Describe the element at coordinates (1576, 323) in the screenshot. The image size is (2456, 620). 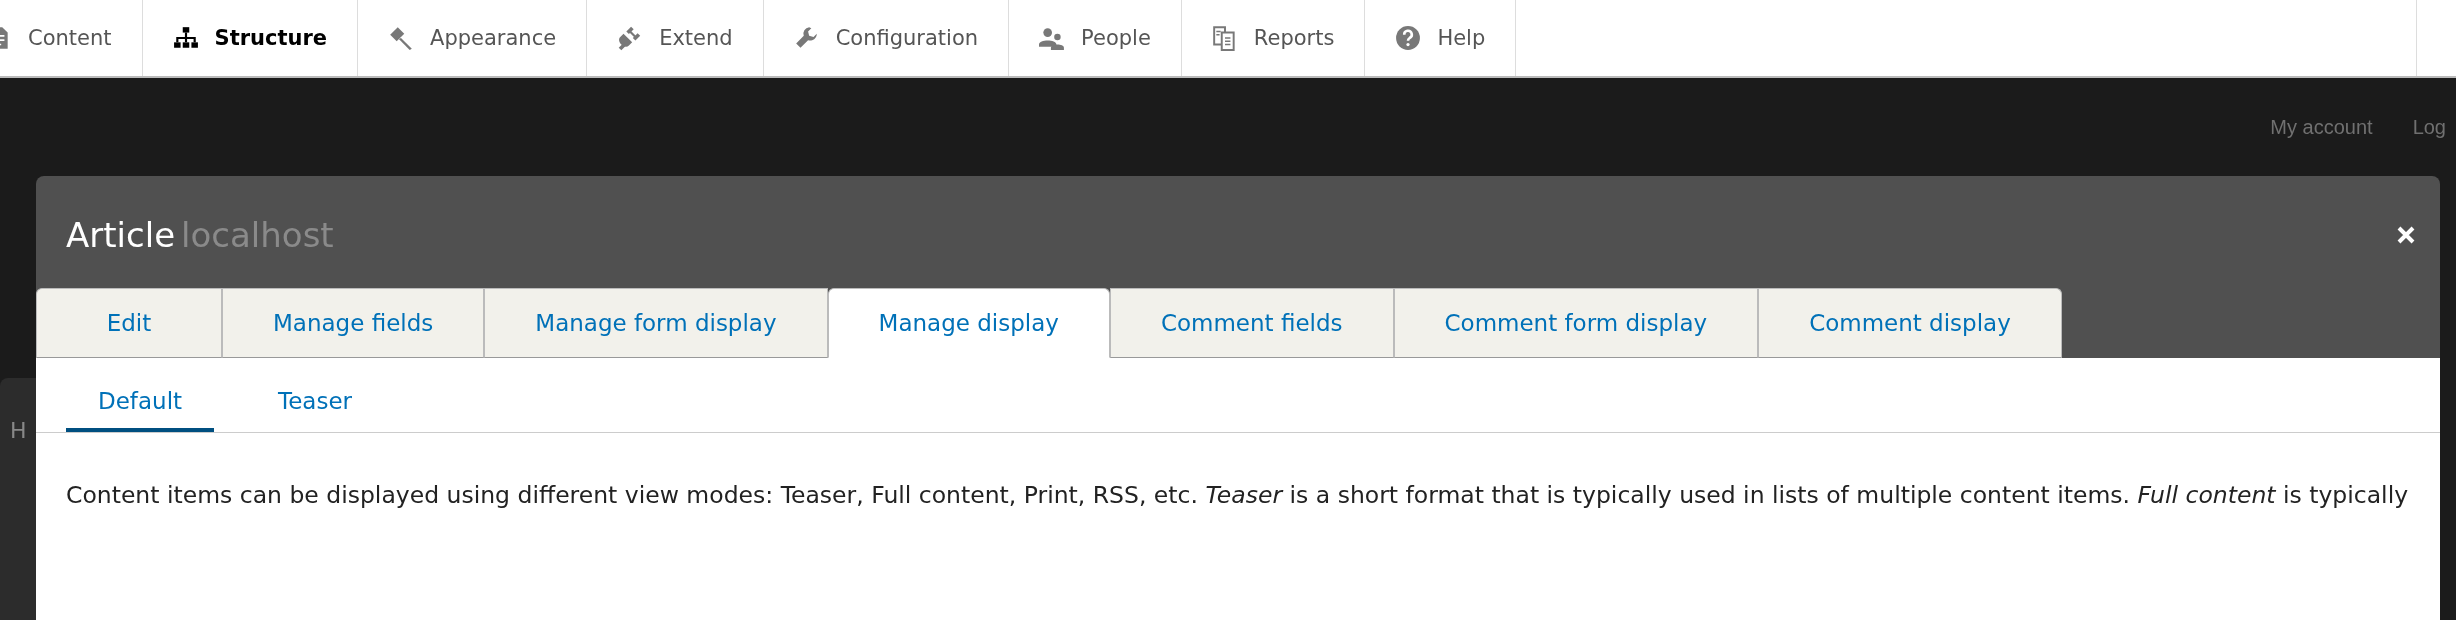
I see `tab: Comment form display` at that location.